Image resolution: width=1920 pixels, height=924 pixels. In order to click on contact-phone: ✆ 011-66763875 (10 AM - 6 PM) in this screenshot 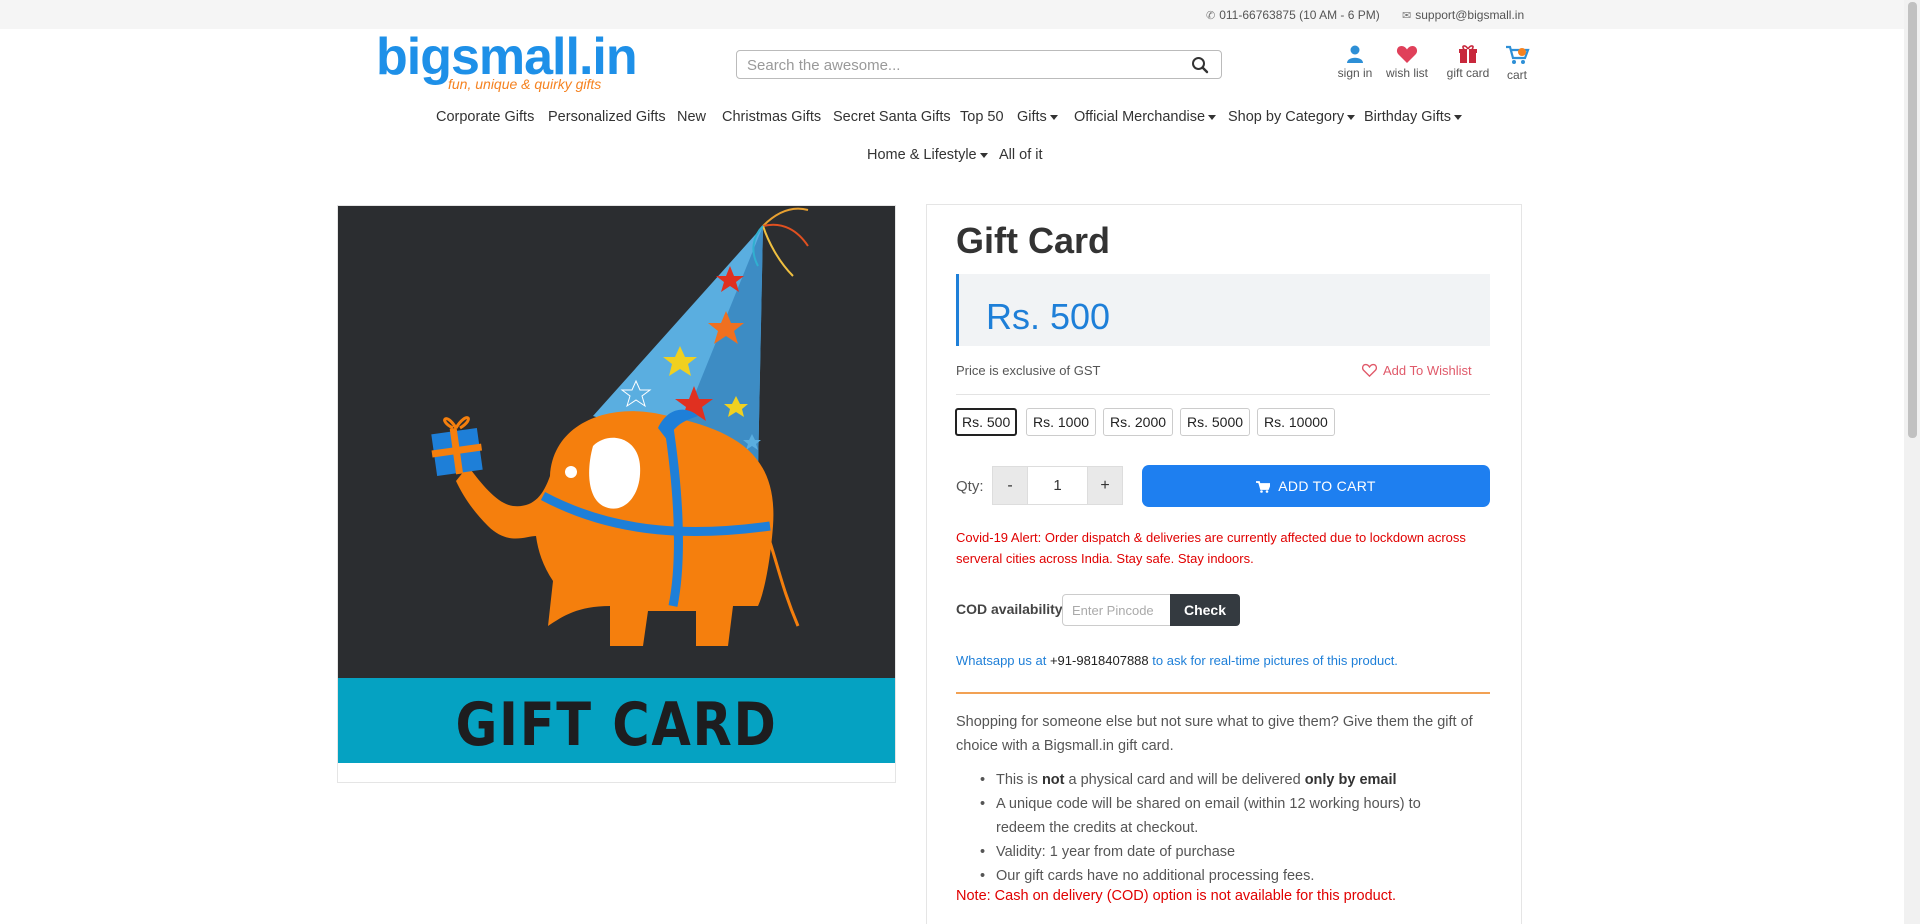, I will do `click(1293, 15)`.